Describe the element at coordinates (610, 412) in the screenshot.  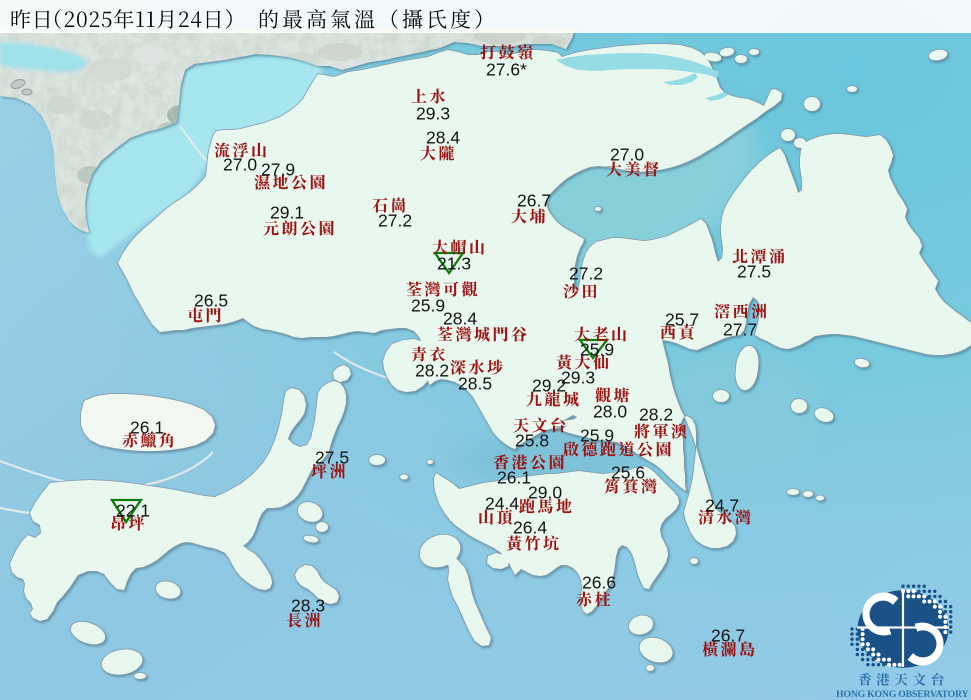
I see `svg-text: 28.0` at that location.